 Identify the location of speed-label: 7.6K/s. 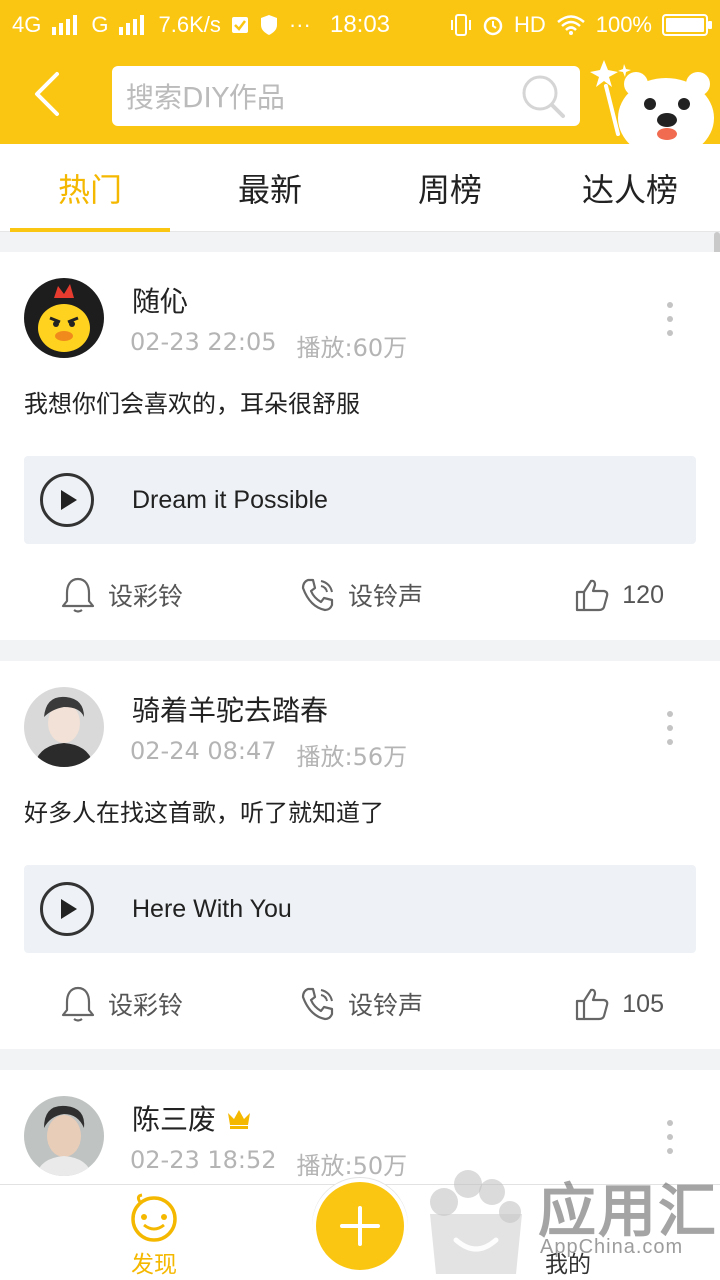
(189, 24).